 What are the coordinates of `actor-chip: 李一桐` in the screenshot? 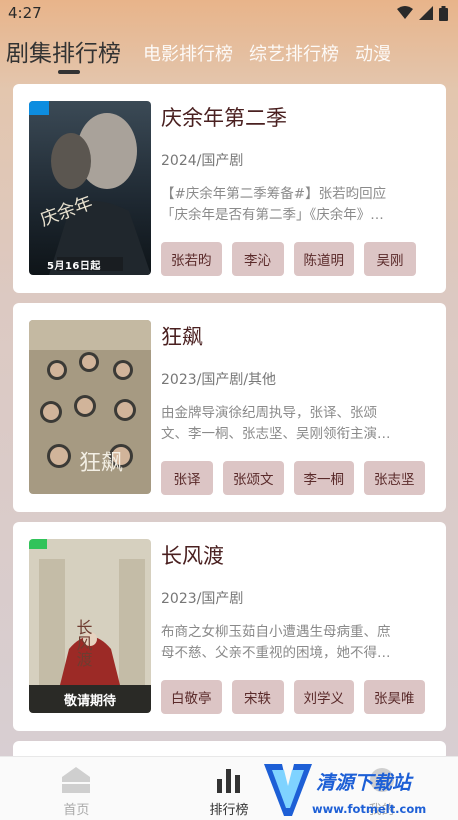 It's located at (323, 478).